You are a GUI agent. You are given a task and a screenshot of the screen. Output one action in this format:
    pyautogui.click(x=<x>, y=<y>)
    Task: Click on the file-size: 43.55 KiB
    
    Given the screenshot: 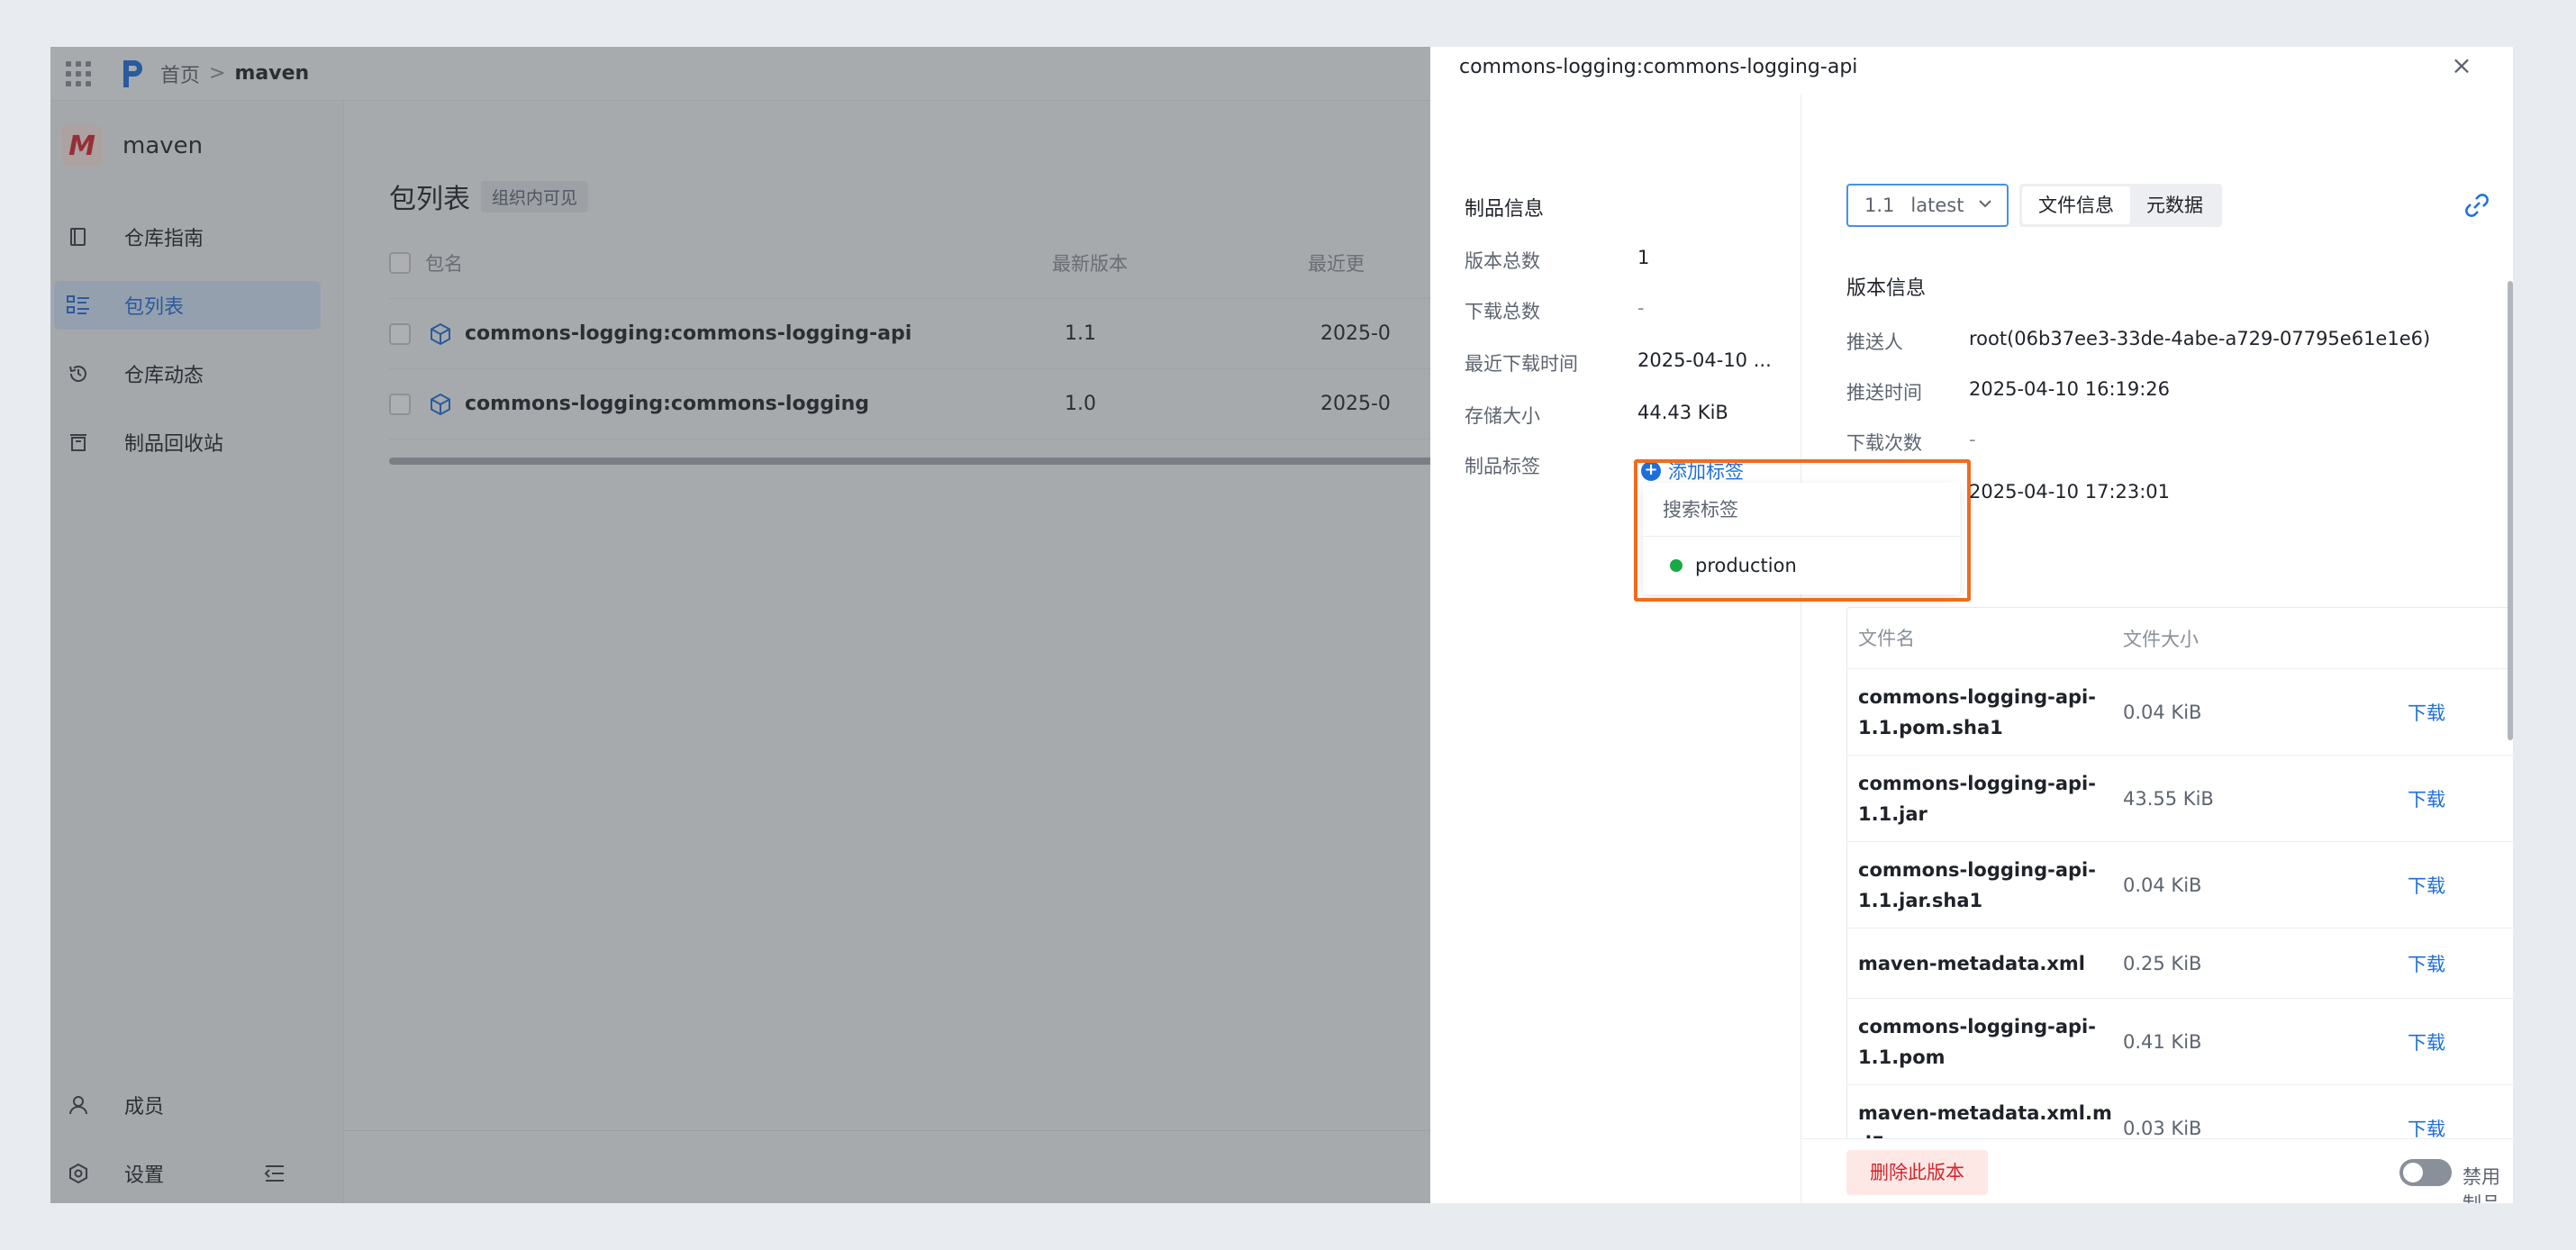 What is the action you would take?
    pyautogui.click(x=2168, y=798)
    